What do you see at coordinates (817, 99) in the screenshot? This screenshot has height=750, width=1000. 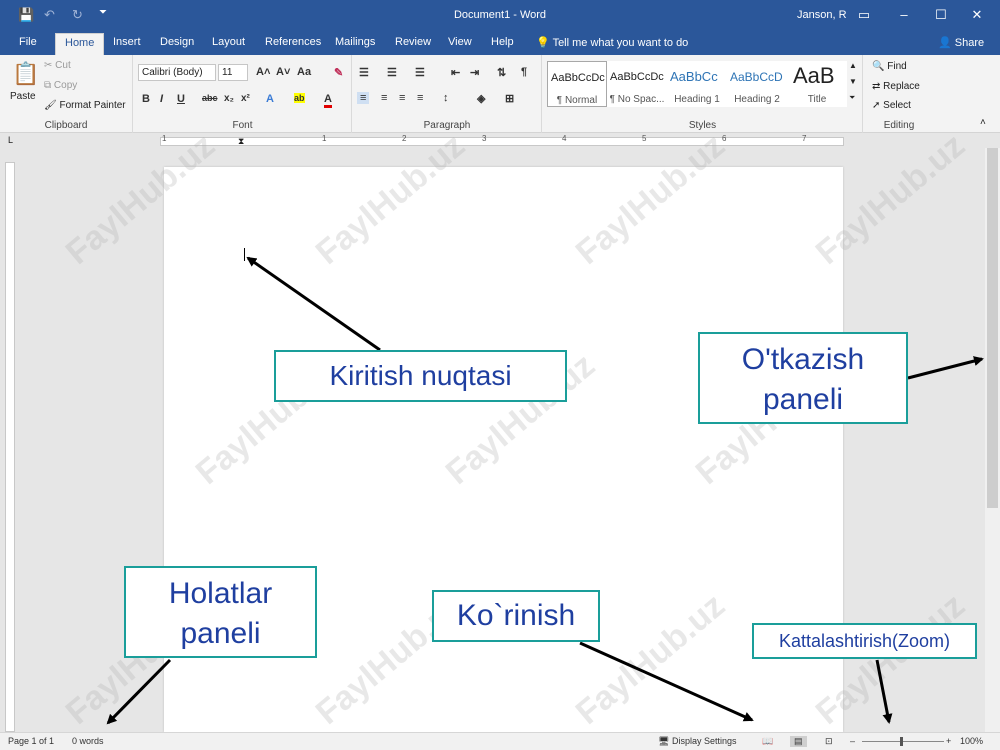 I see `style-name: Title` at bounding box center [817, 99].